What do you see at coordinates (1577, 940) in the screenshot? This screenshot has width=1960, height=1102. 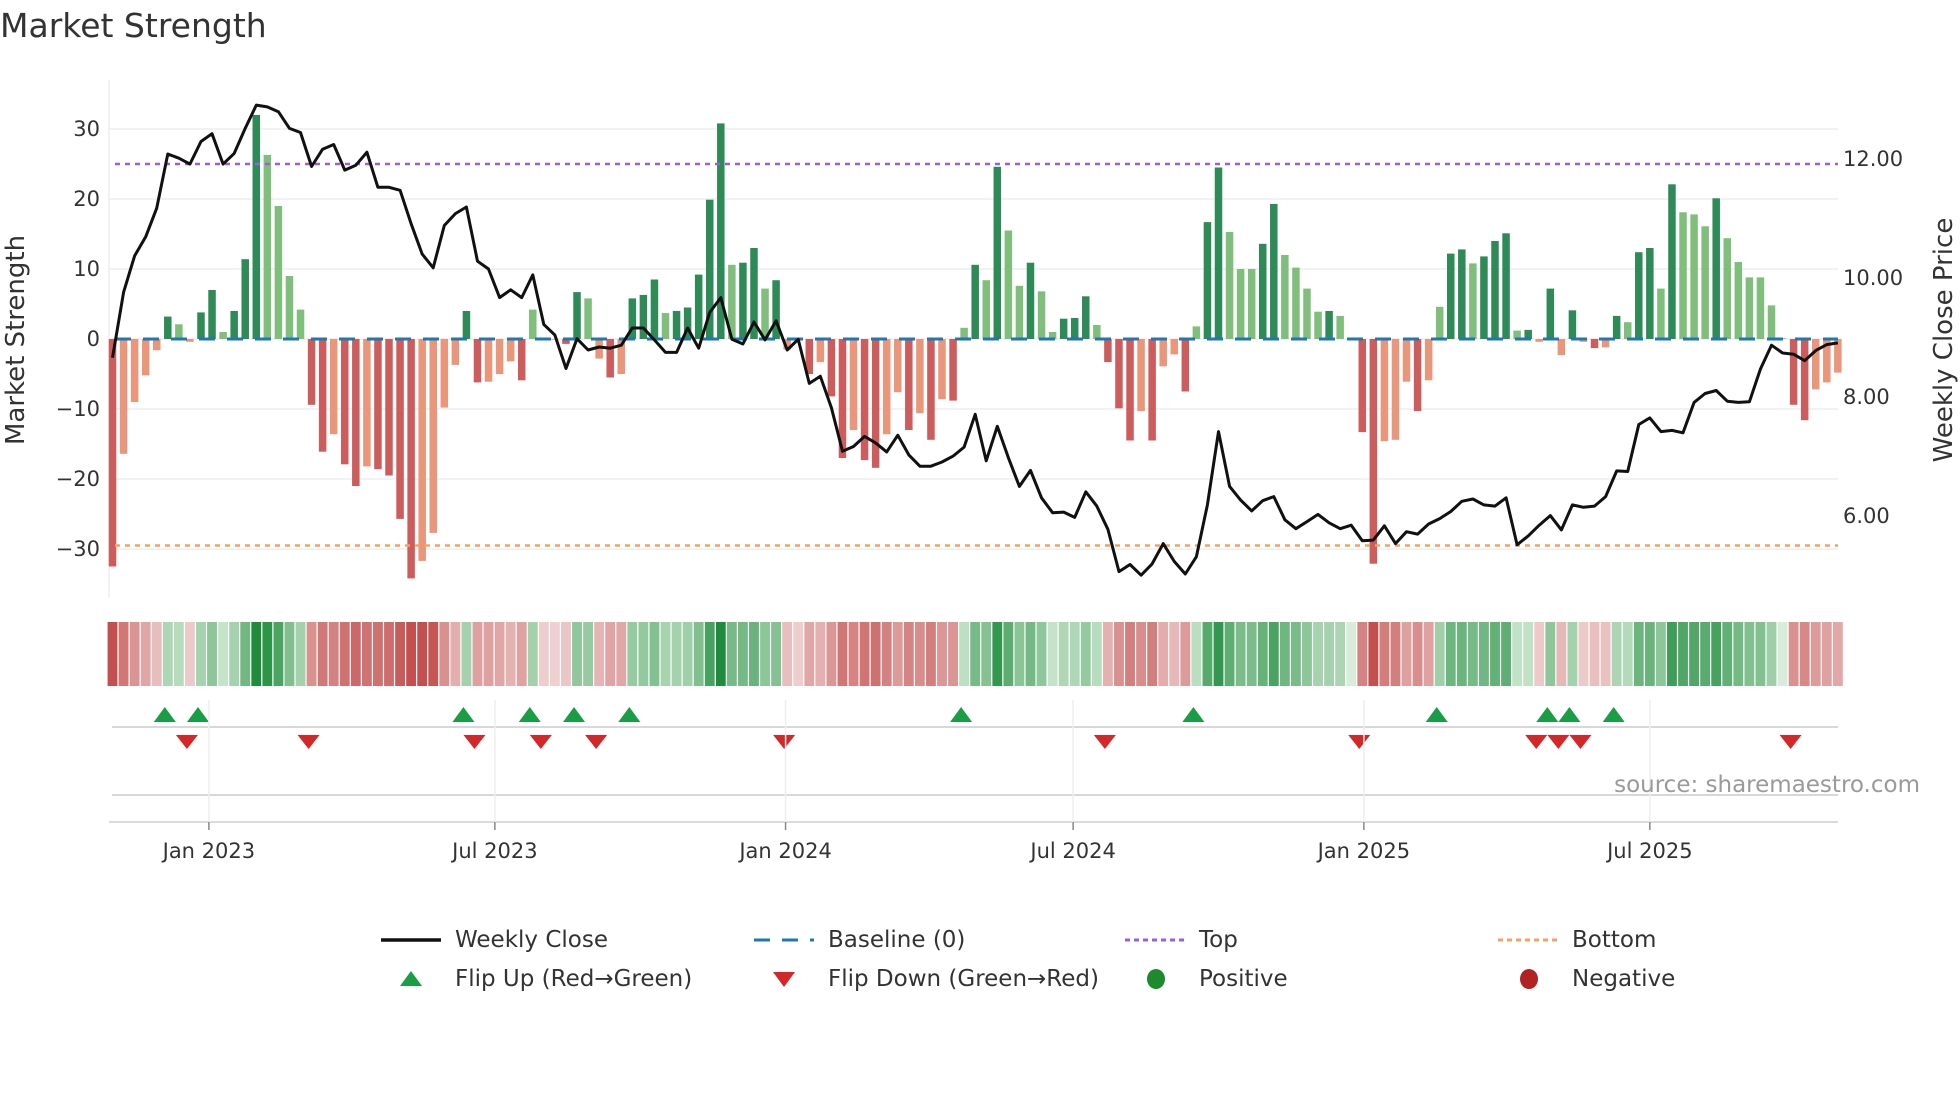 I see `legend-bottom: Bottom` at bounding box center [1577, 940].